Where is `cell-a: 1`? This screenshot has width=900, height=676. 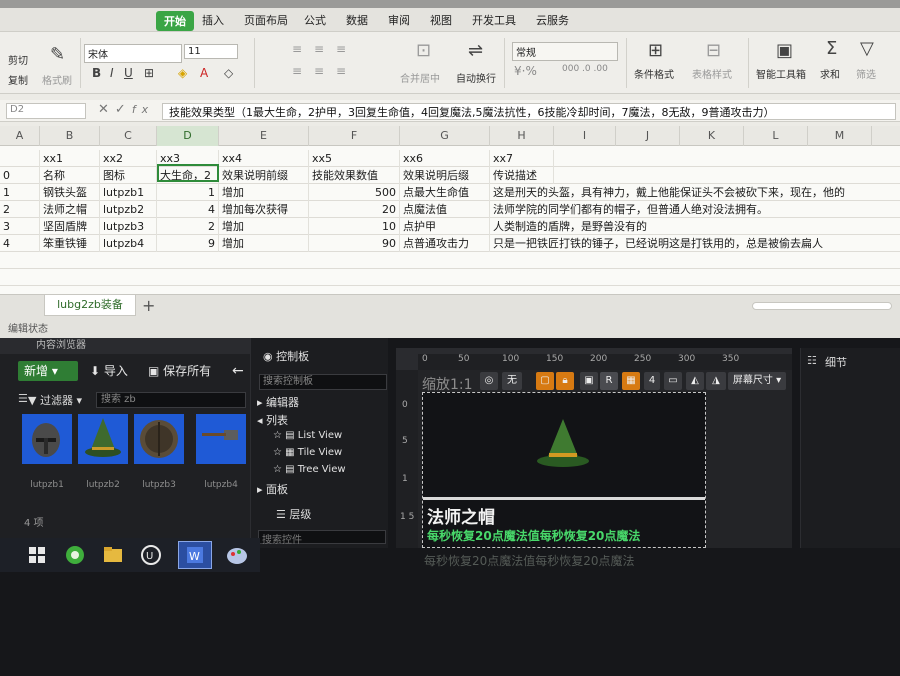
cell-a: 1 is located at coordinates (20, 192).